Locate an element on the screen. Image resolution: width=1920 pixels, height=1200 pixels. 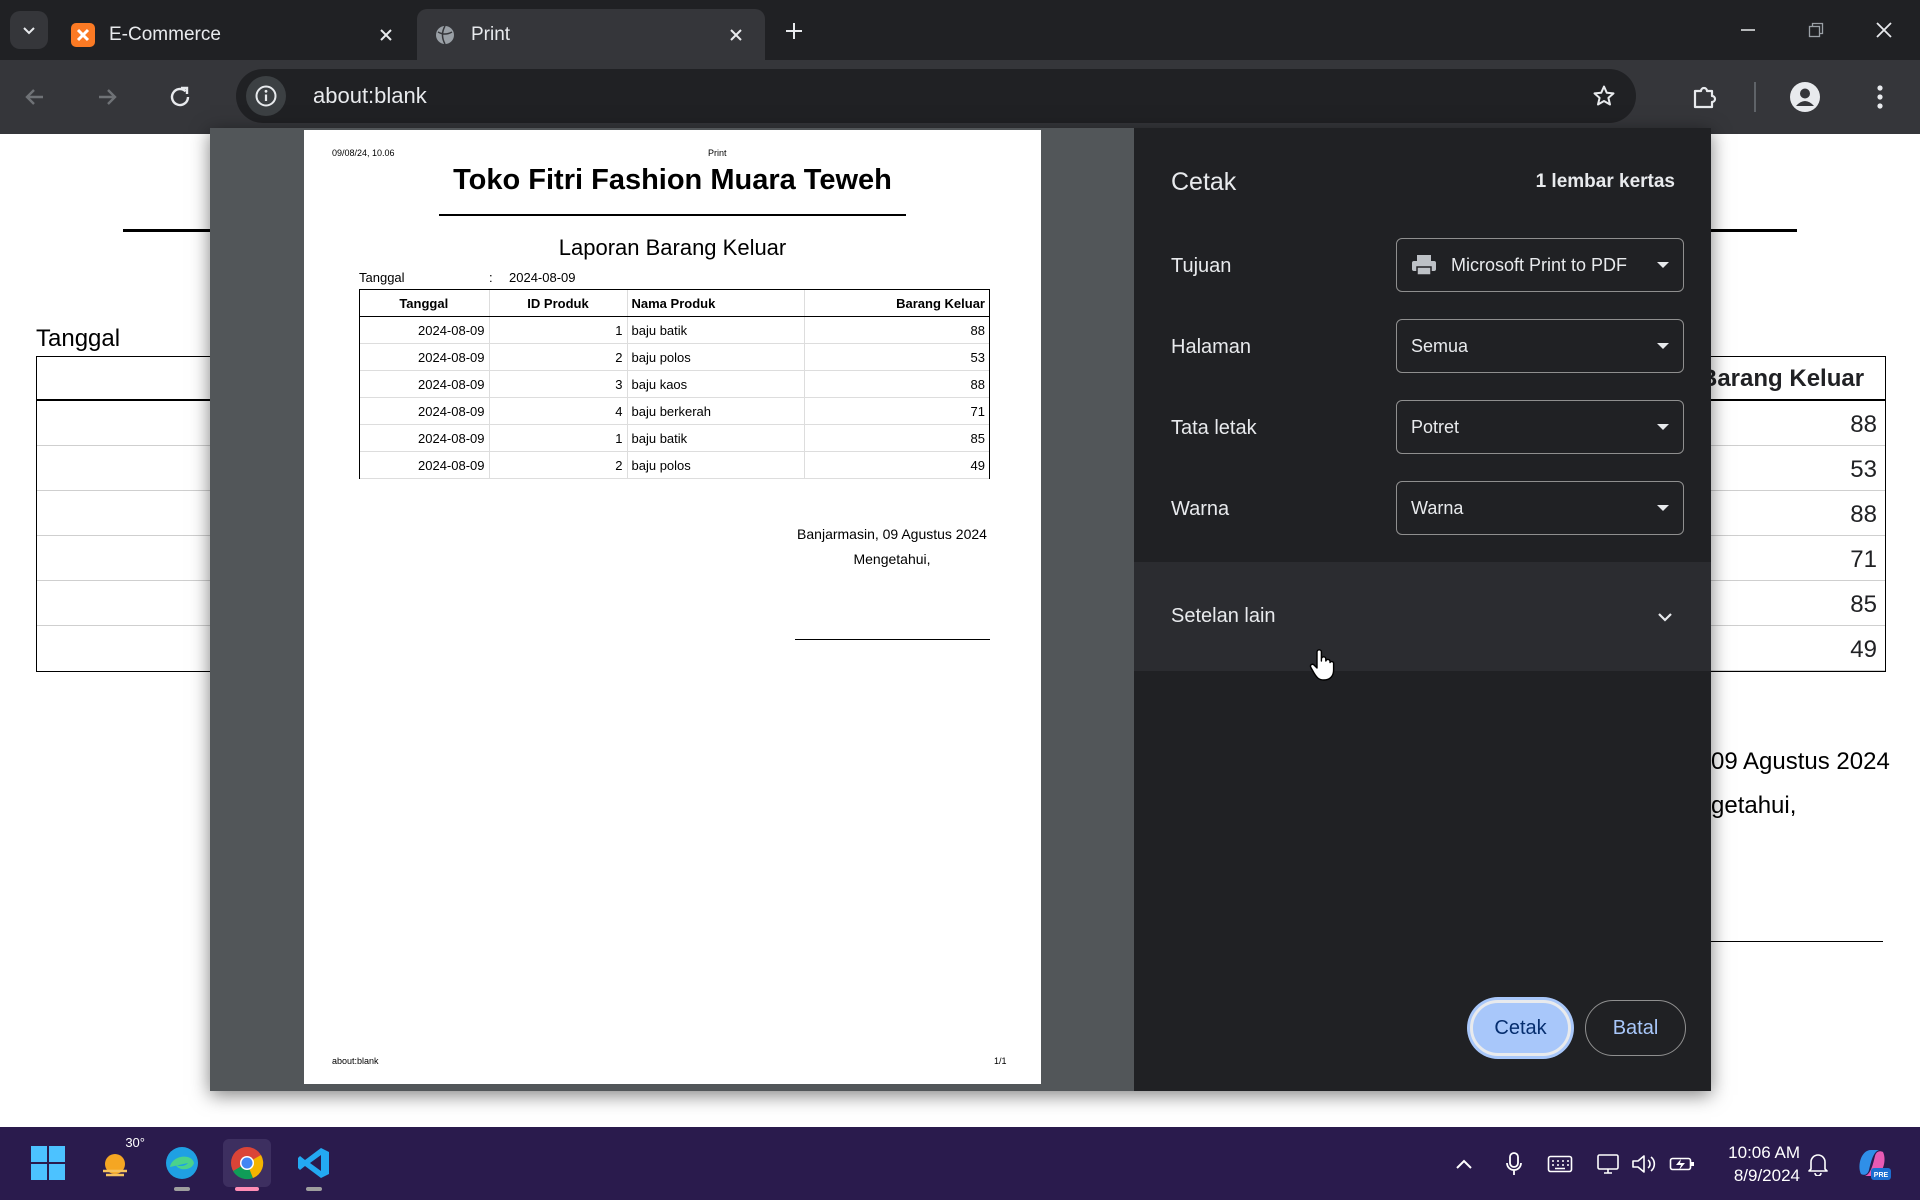
restore-icon is located at coordinates (1816, 30).